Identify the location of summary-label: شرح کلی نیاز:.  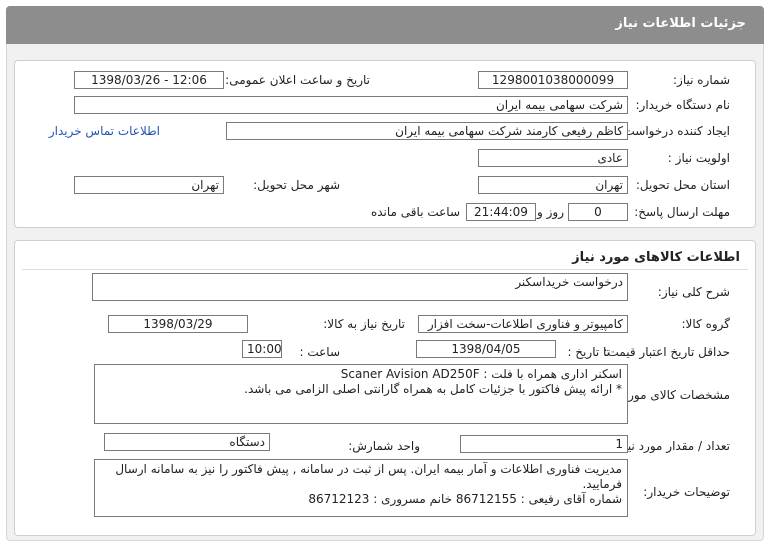
(693, 292).